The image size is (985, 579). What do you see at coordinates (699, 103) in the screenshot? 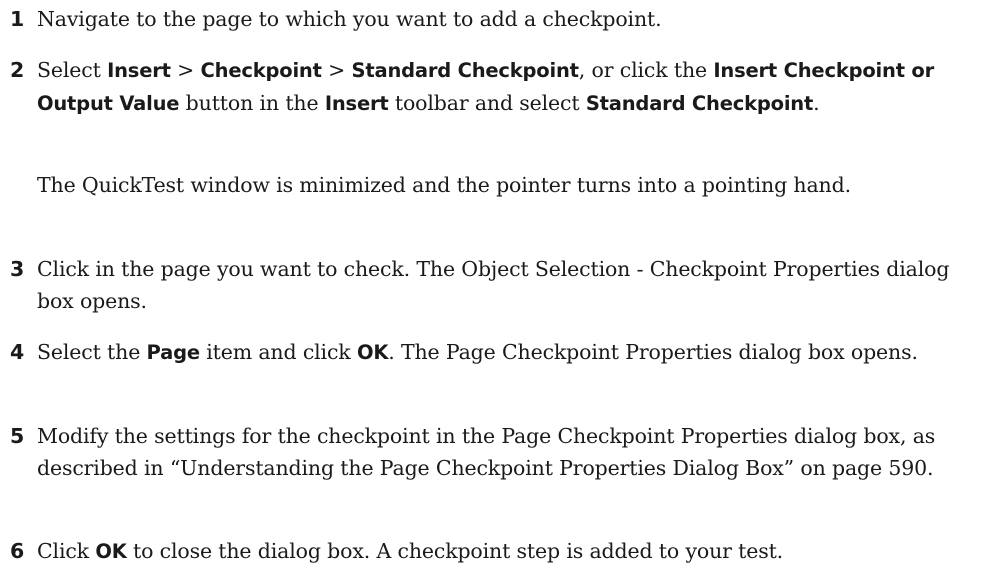
I see `standard-checkpoint-option: Standard Checkpoint` at bounding box center [699, 103].